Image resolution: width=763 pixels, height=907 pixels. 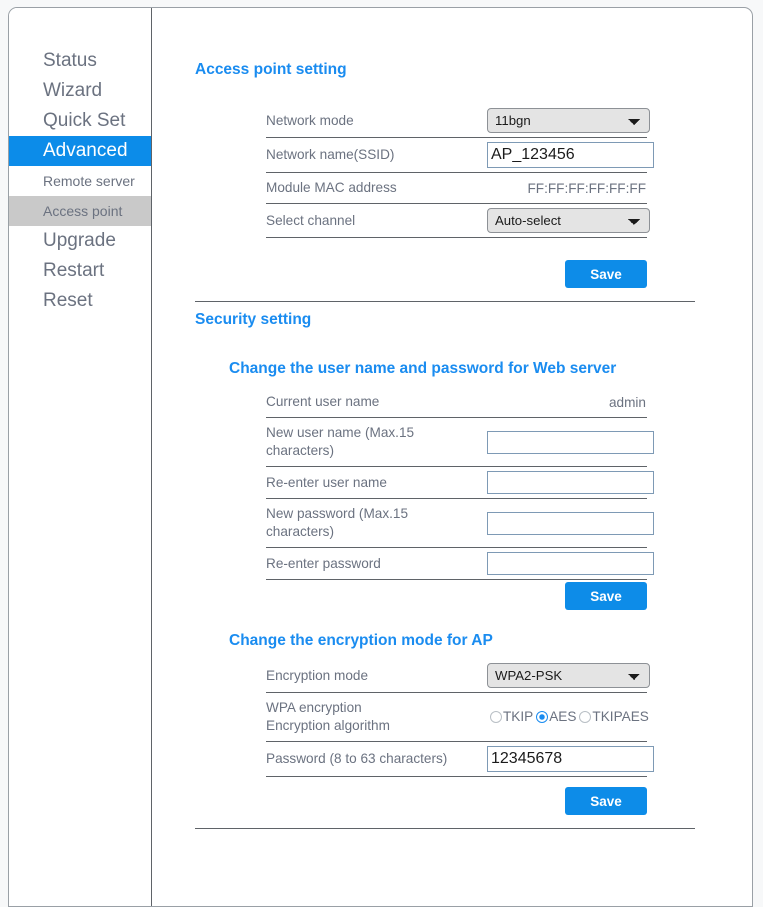 I want to click on radio-dot-tkipaes-icon, so click(x=585, y=717).